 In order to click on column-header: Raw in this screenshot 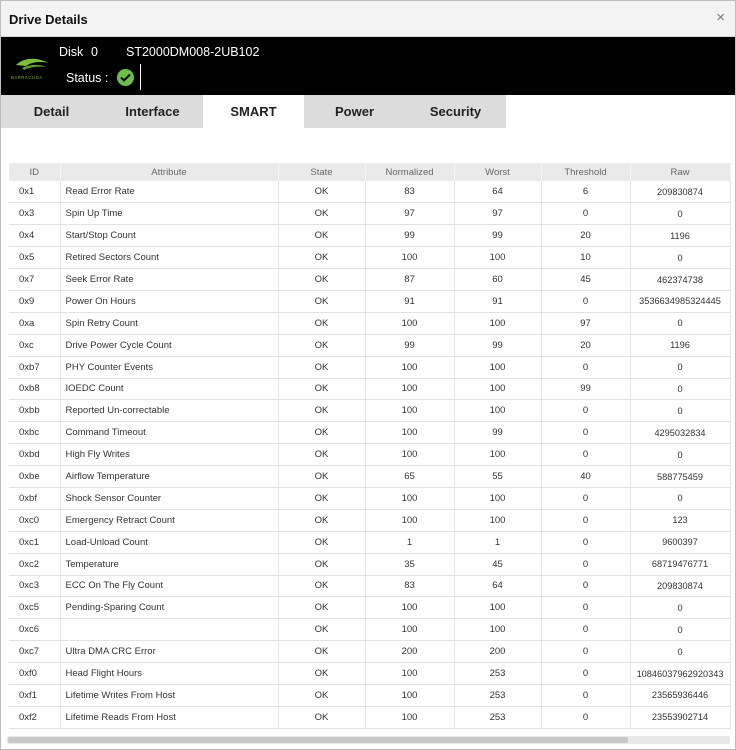, I will do `click(680, 172)`.